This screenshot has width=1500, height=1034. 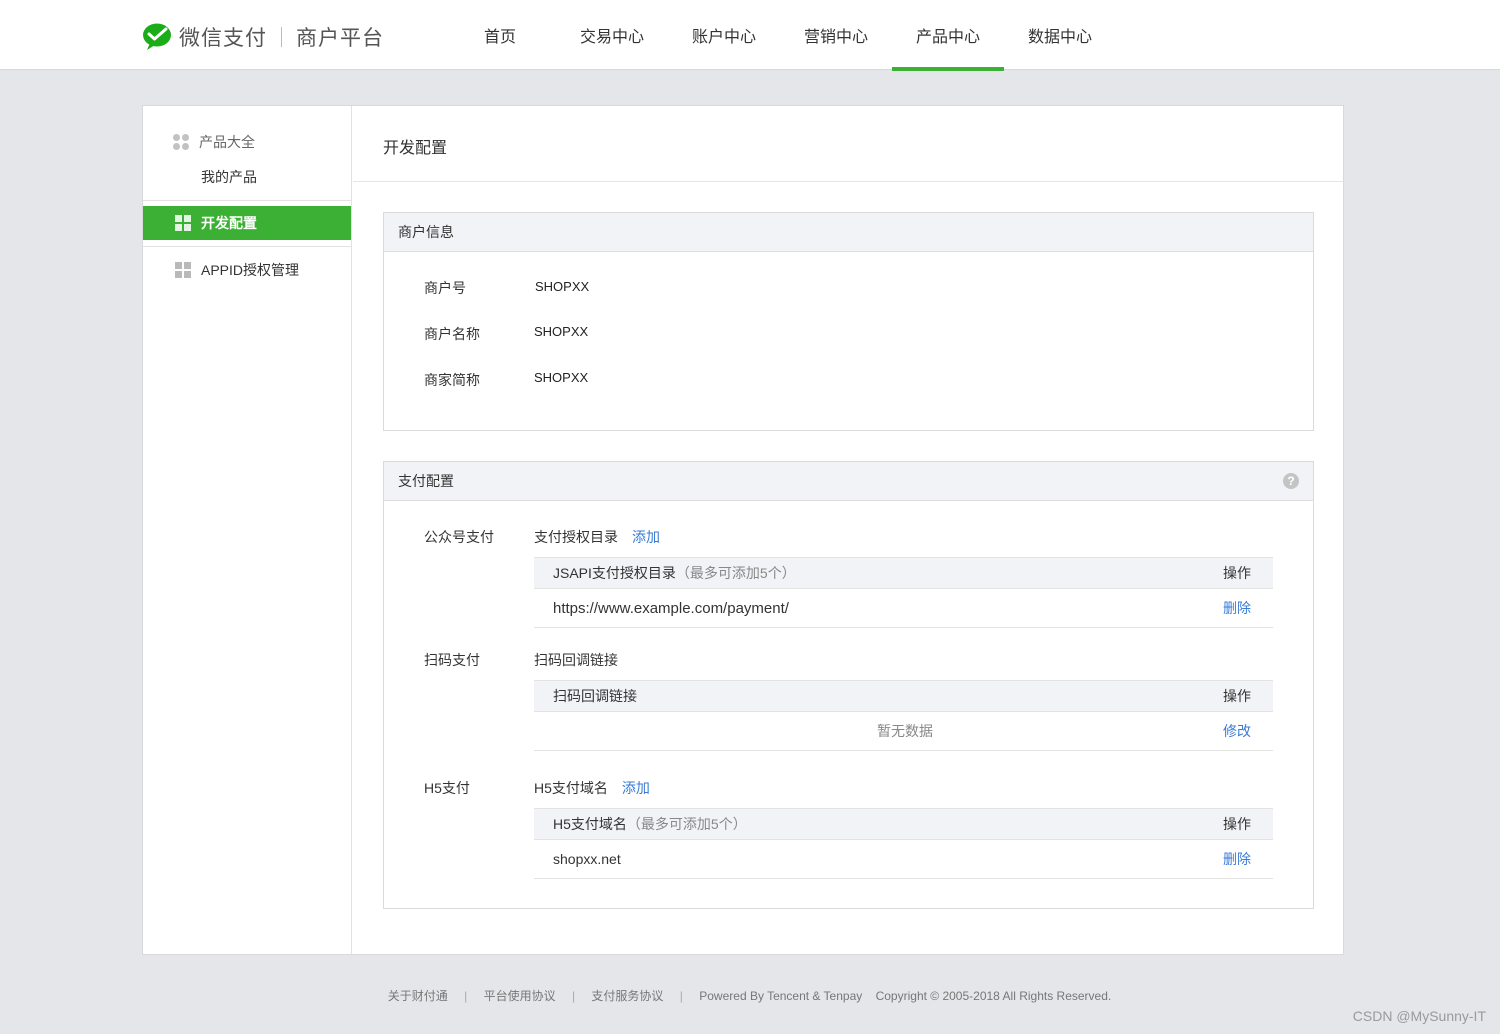 What do you see at coordinates (903, 696) in the screenshot?
I see `table-header: 扫码回调链接 操作` at bounding box center [903, 696].